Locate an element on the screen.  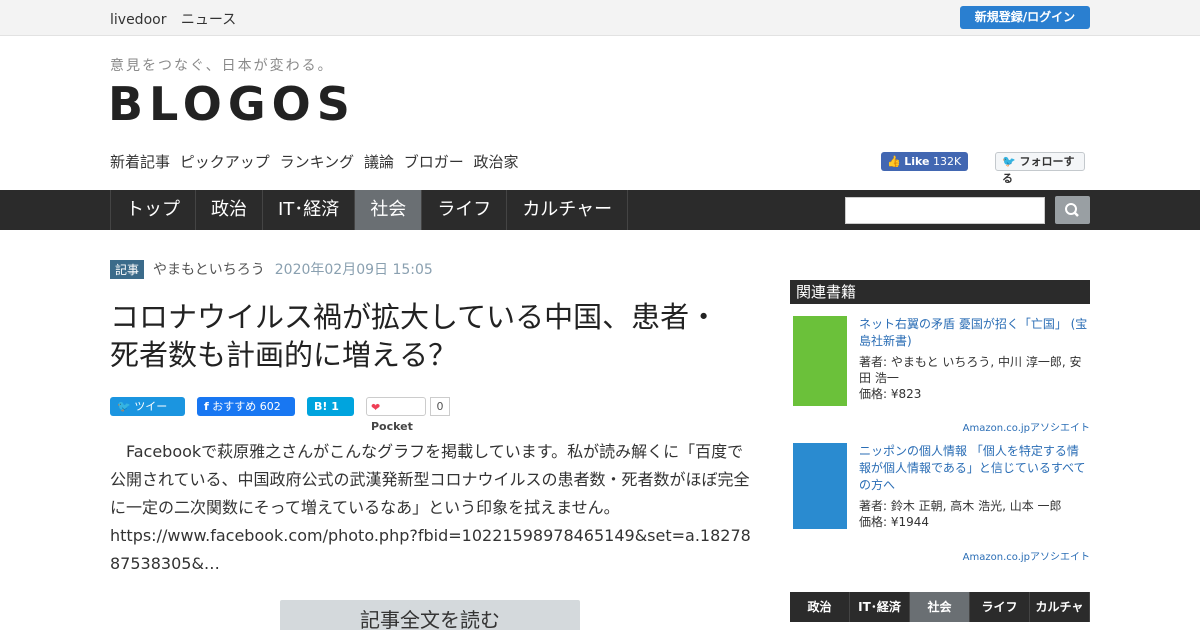
book-author: 著者: やまもと いちろう, 中川 淳一郎, 安田 浩一 is located at coordinates (970, 370).